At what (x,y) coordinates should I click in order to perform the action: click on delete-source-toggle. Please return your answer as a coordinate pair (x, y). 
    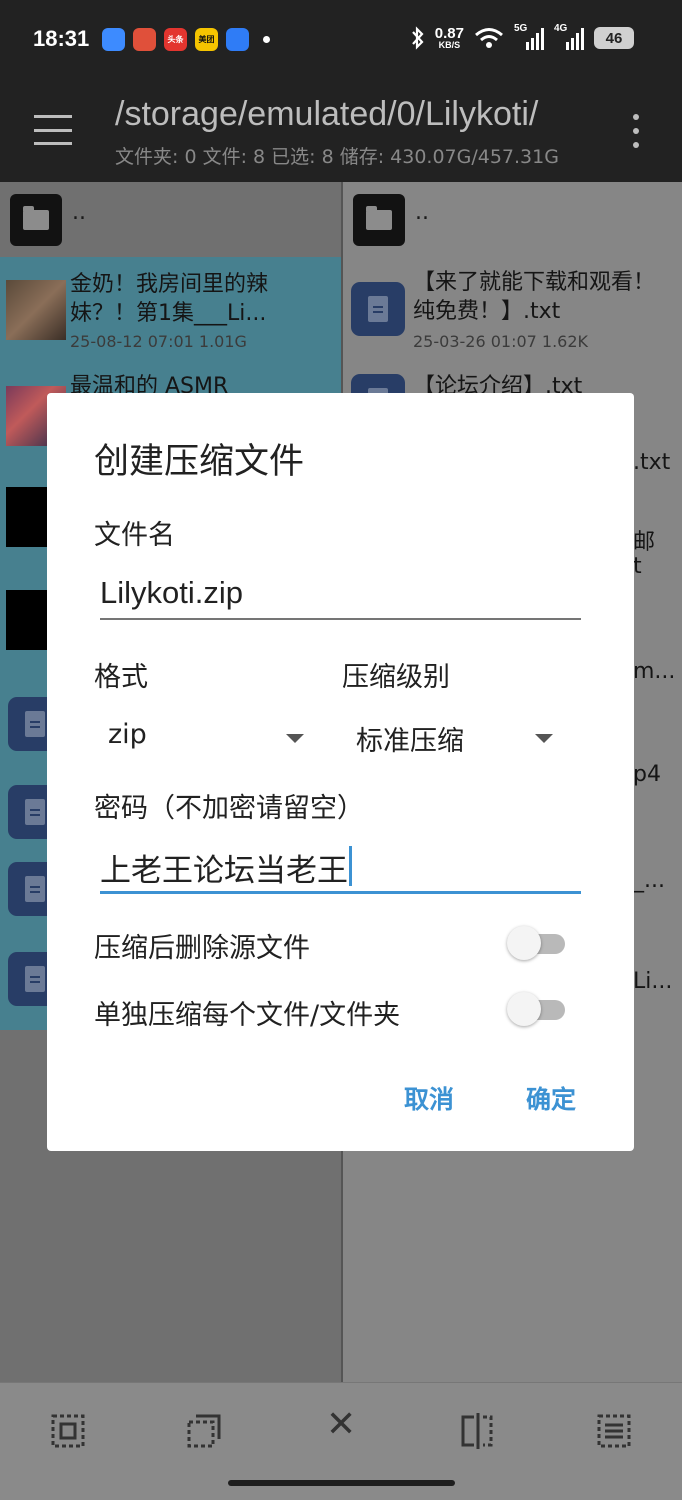
    Looking at the image, I should click on (537, 943).